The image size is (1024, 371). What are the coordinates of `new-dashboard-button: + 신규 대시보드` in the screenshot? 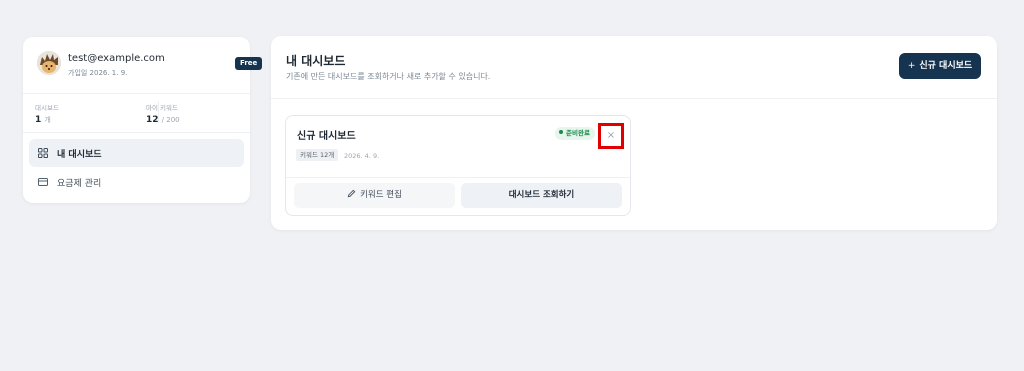 It's located at (940, 66).